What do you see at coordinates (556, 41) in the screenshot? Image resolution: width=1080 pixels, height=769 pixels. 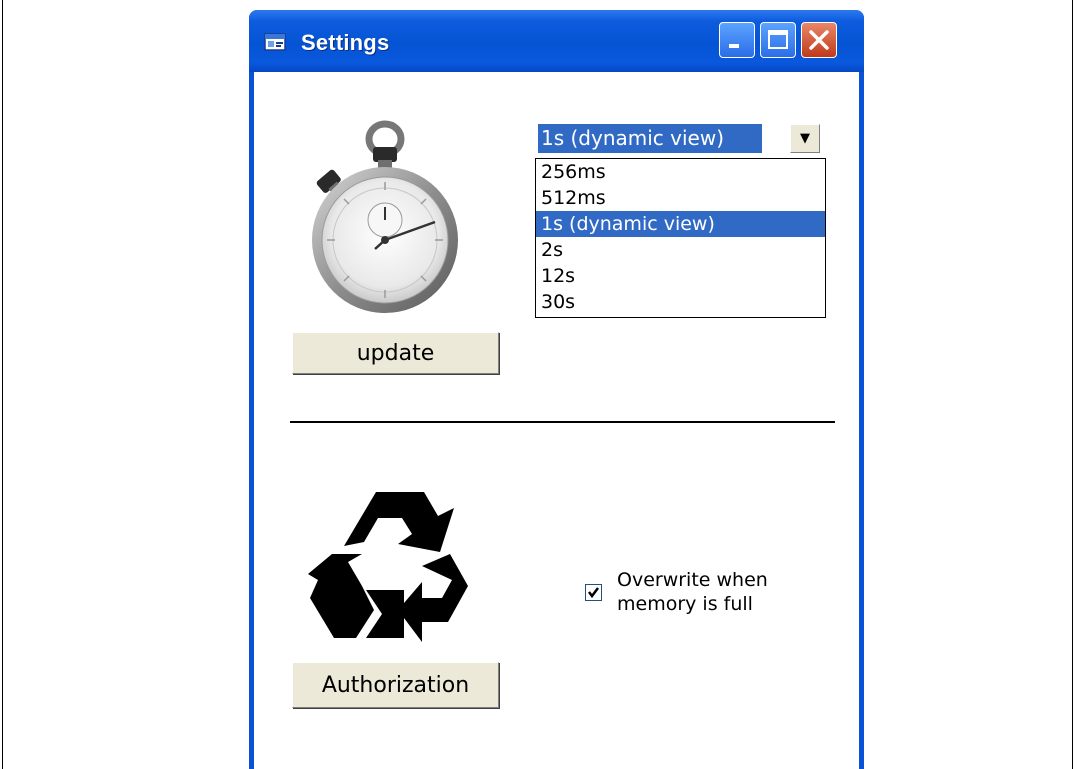 I see `title-bar: Settings` at bounding box center [556, 41].